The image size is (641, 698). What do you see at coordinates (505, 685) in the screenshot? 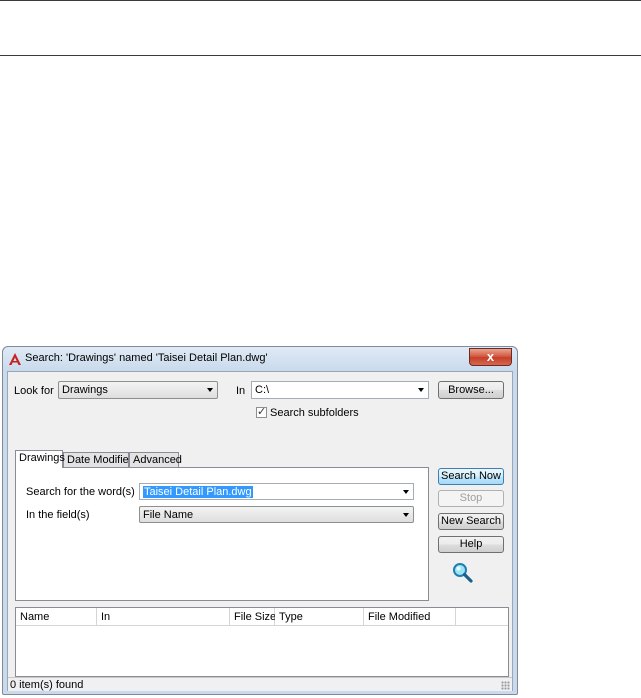
I see `resize-grip-icon` at bounding box center [505, 685].